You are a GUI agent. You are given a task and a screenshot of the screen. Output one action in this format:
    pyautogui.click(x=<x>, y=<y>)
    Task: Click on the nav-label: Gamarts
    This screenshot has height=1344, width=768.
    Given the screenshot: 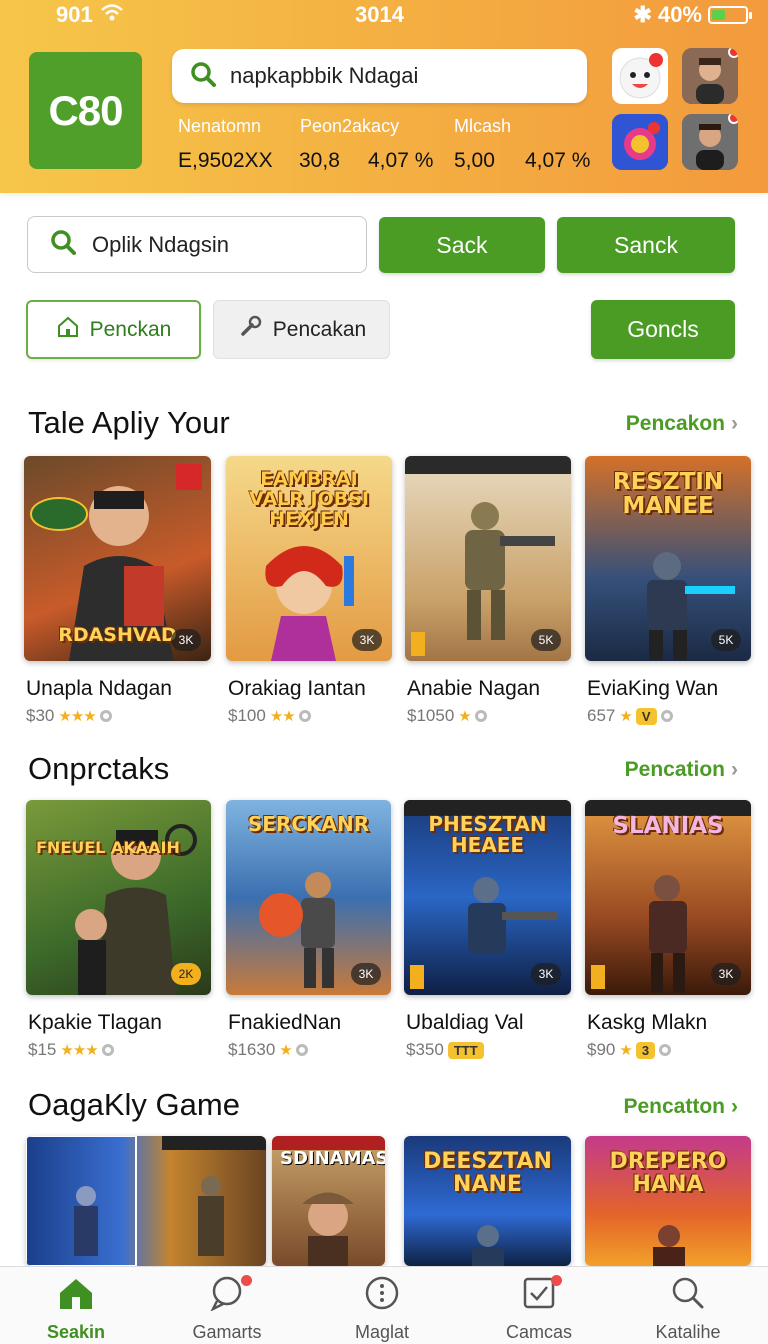 What is the action you would take?
    pyautogui.click(x=227, y=1332)
    